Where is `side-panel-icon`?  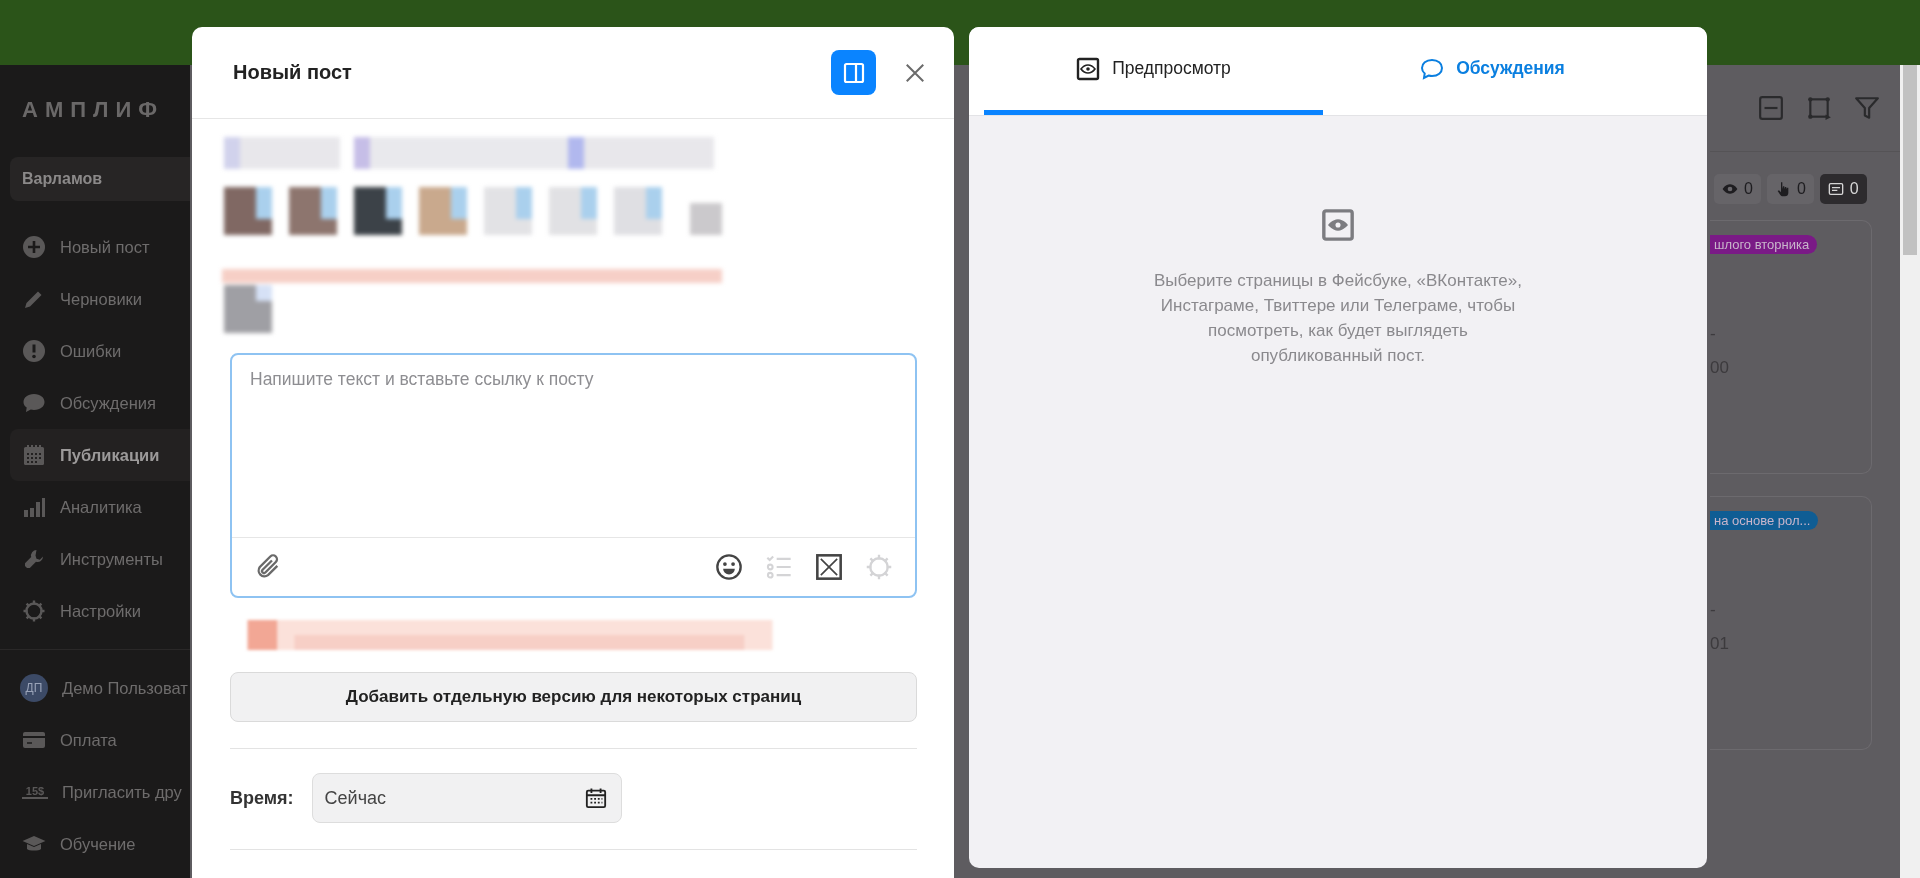 side-panel-icon is located at coordinates (853, 72).